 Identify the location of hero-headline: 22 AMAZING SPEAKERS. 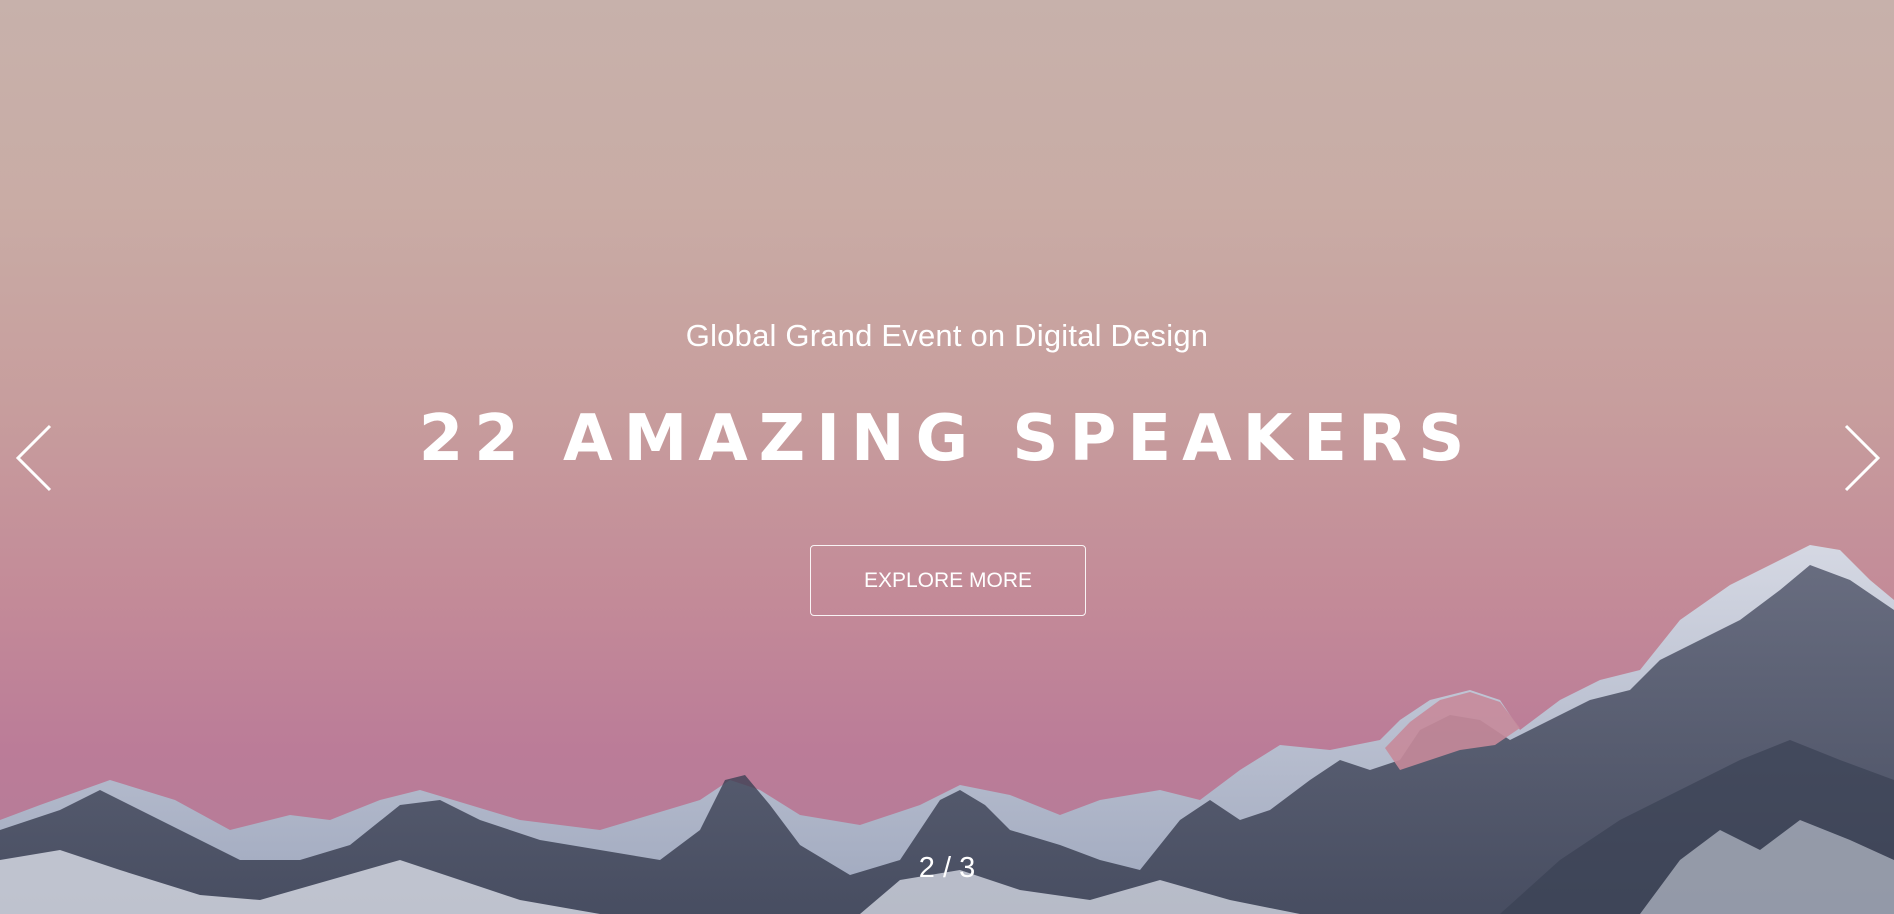
(947, 439).